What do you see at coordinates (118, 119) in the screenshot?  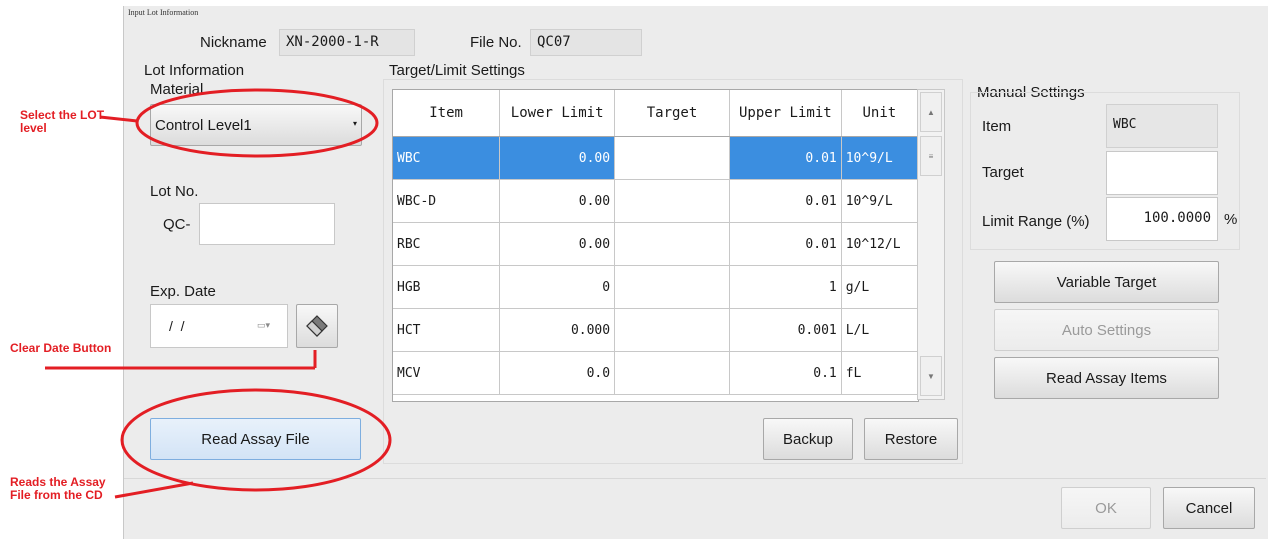 I see `annotation-arrow-material` at bounding box center [118, 119].